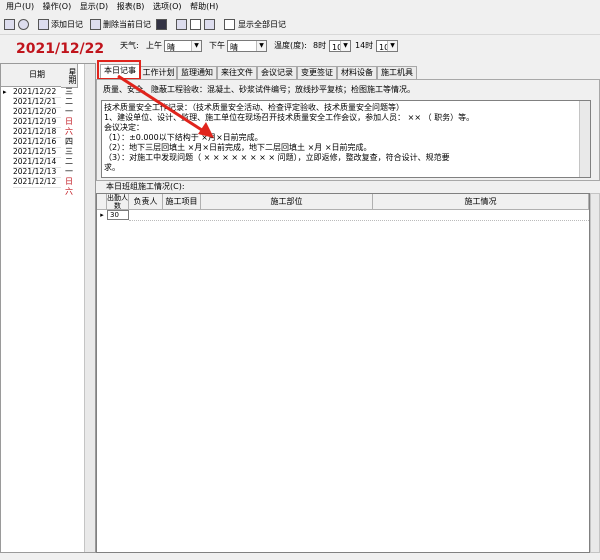 The height and width of the screenshot is (560, 600). I want to click on diary-row: 六, so click(44, 192).